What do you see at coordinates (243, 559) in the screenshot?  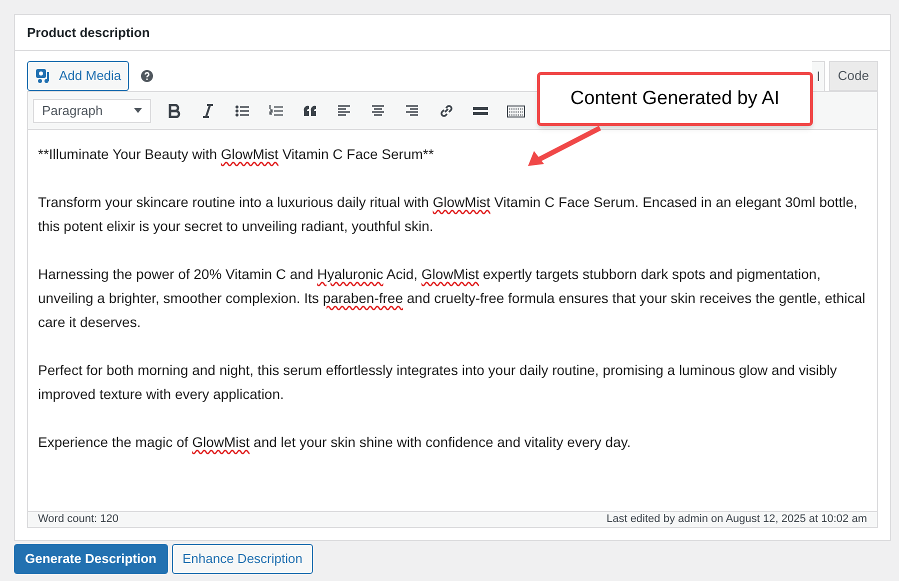 I see `enhance-button: Enhance Description` at bounding box center [243, 559].